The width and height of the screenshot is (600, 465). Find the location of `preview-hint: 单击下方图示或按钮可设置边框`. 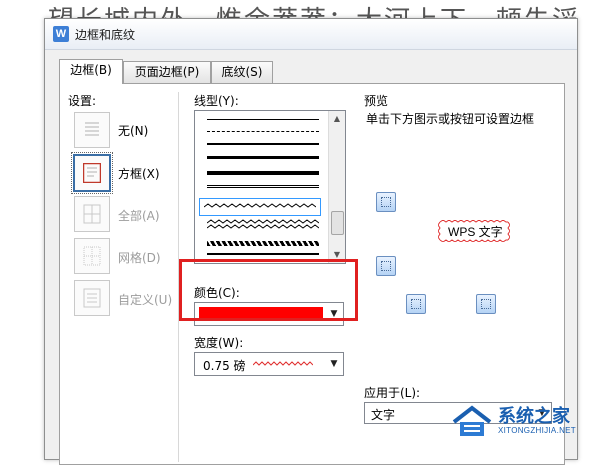

preview-hint: 单击下方图示或按钮可设置边框 is located at coordinates (450, 119).